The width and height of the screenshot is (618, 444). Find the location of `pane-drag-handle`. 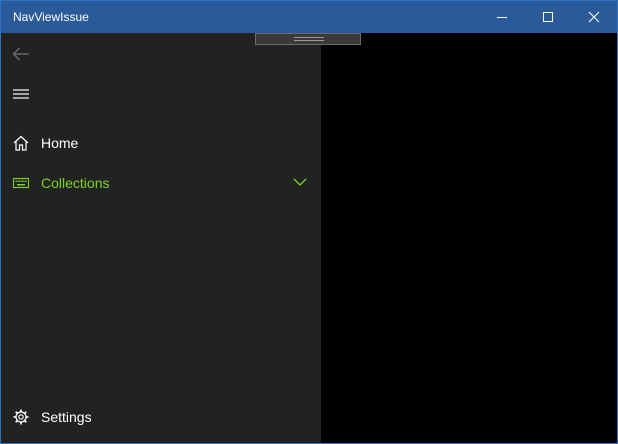

pane-drag-handle is located at coordinates (308, 39).